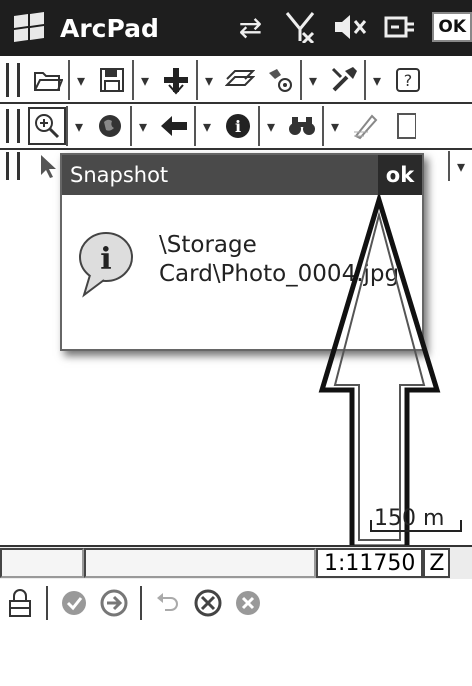 The height and width of the screenshot is (686, 472). What do you see at coordinates (176, 80) in the screenshot?
I see `add-layer-icon` at bounding box center [176, 80].